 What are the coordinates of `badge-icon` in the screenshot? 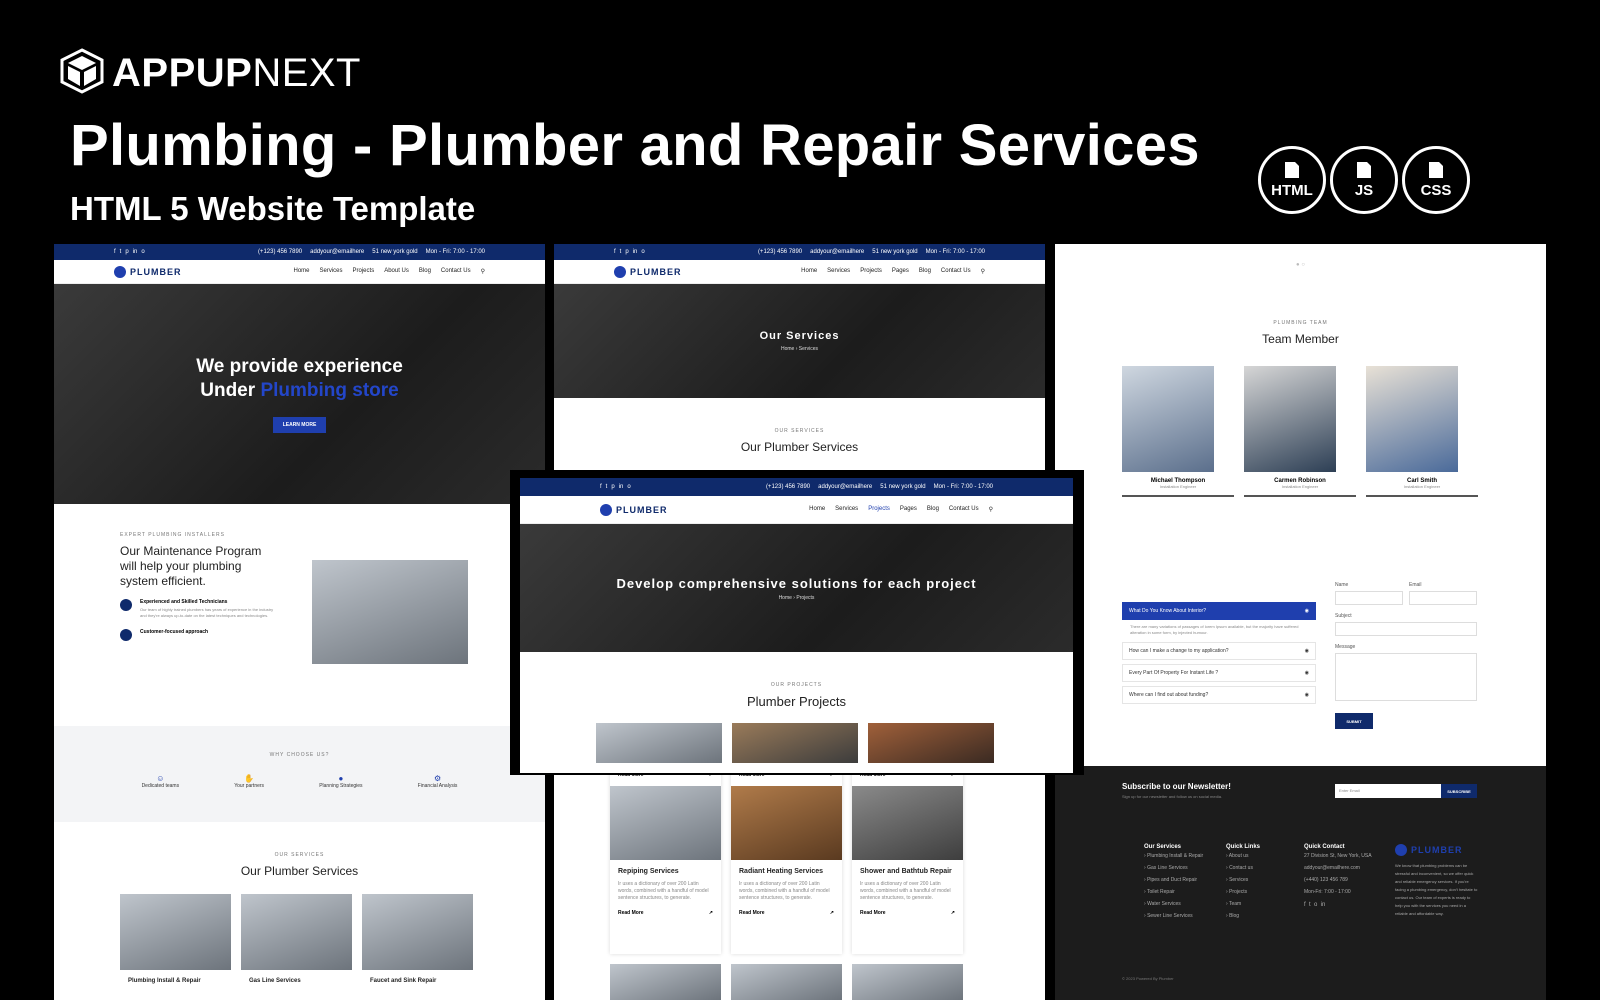 It's located at (126, 605).